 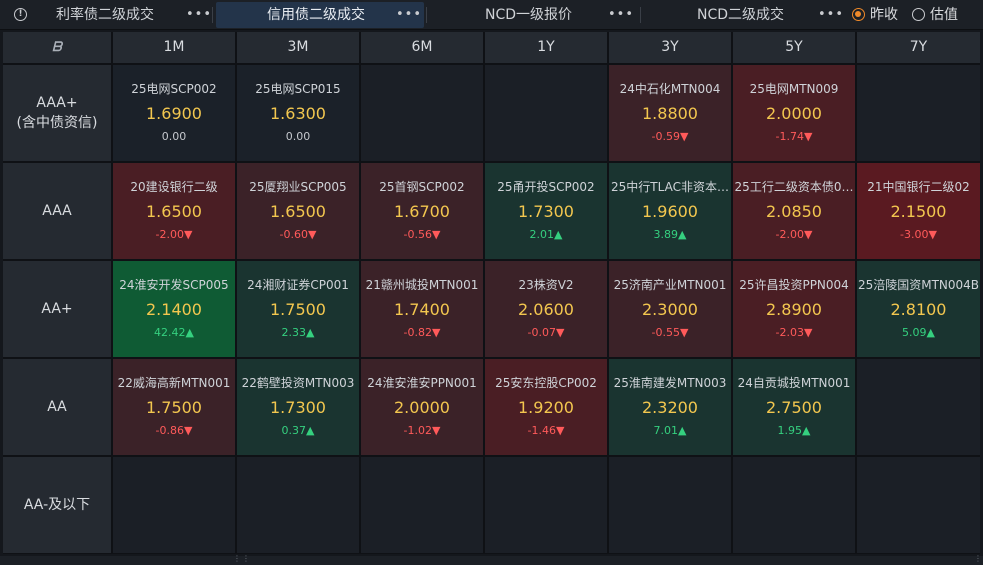 I want to click on bond-quote-cell: 24淮安淮安PPN001 2.0000 -1.02▼, so click(x=422, y=407).